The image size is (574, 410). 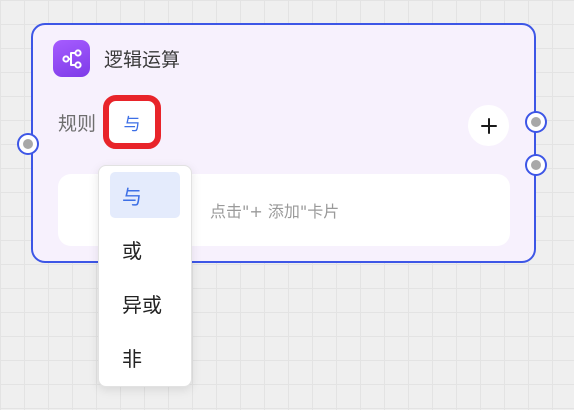 I want to click on card-area-hint: 点击"+ 添加"卡片, so click(x=275, y=211).